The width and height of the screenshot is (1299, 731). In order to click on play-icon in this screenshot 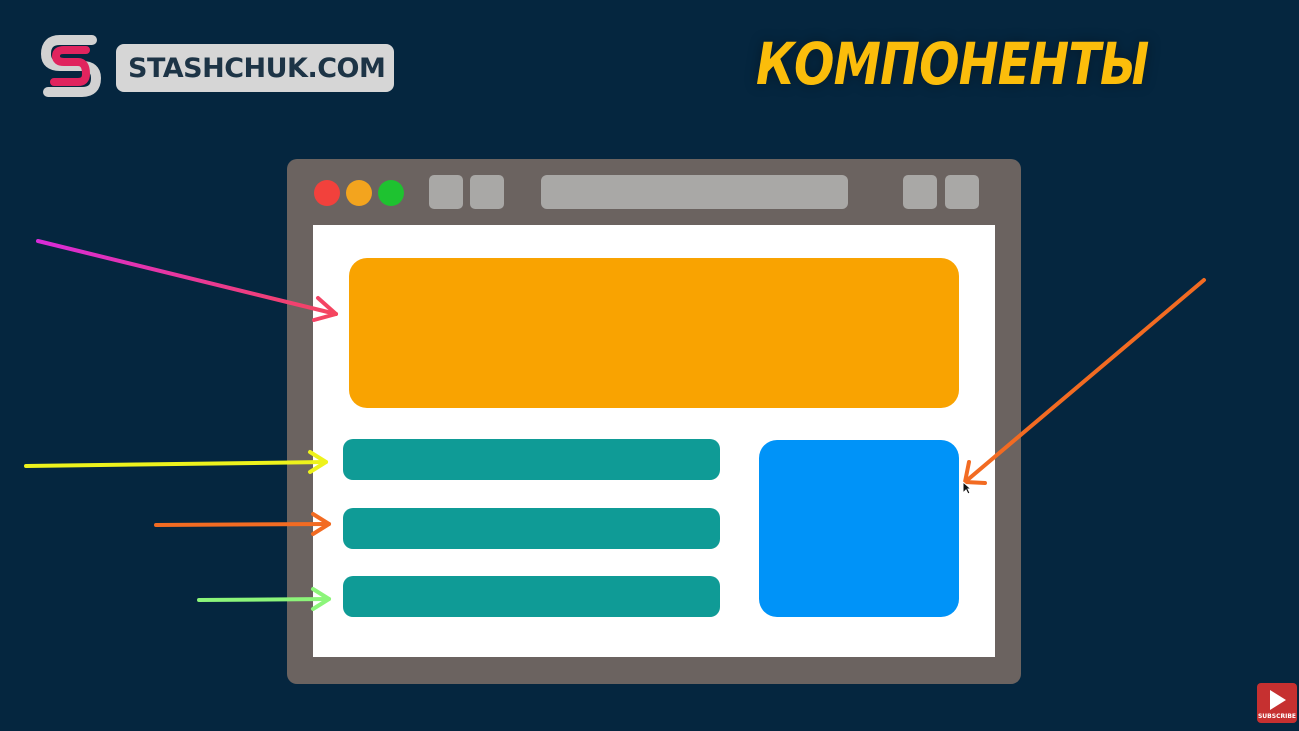, I will do `click(1278, 700)`.